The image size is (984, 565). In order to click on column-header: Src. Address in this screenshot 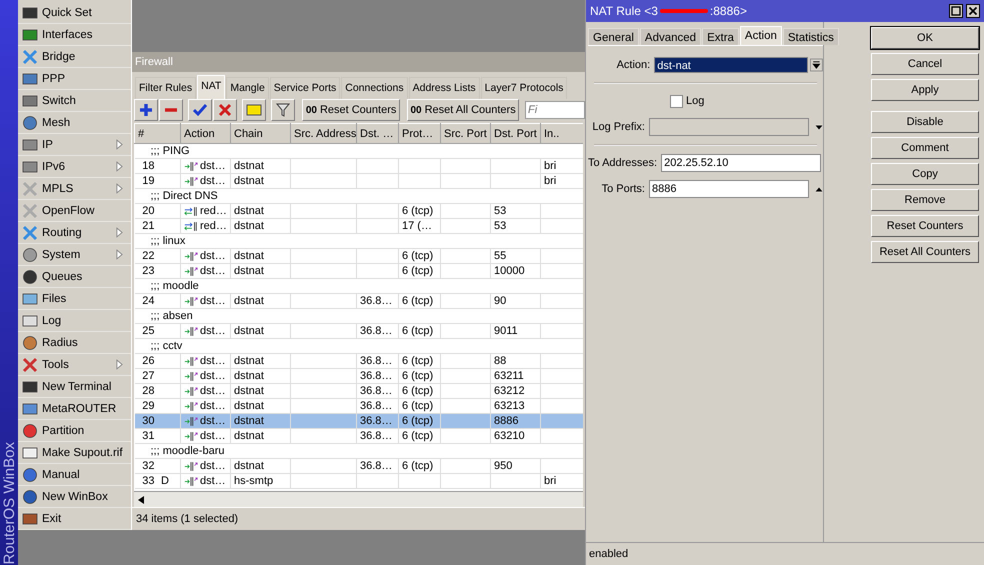, I will do `click(323, 134)`.